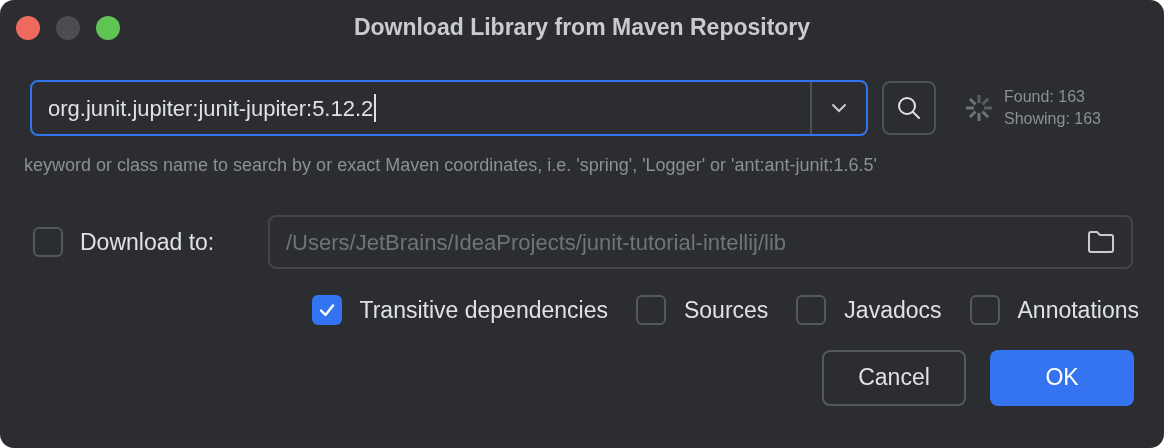 Image resolution: width=1164 pixels, height=448 pixels. What do you see at coordinates (449, 108) in the screenshot?
I see `search-field: org.junit.jupiter:junit-jupiter:5.12.2` at bounding box center [449, 108].